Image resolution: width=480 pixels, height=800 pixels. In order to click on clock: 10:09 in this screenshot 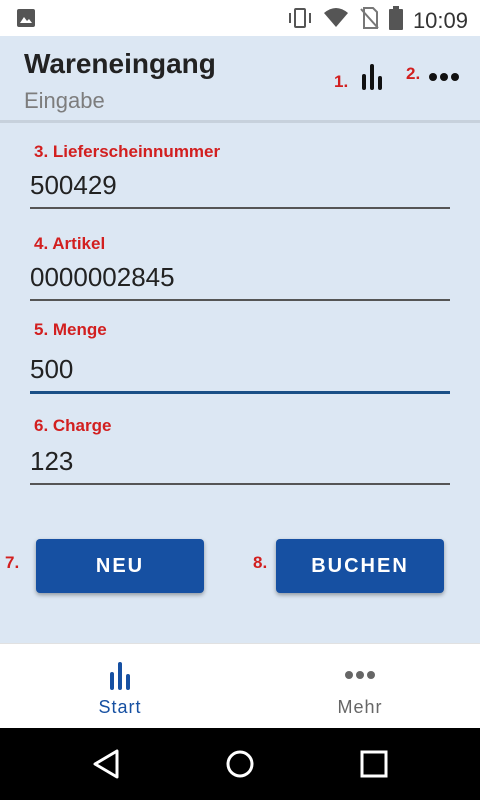, I will do `click(440, 20)`.